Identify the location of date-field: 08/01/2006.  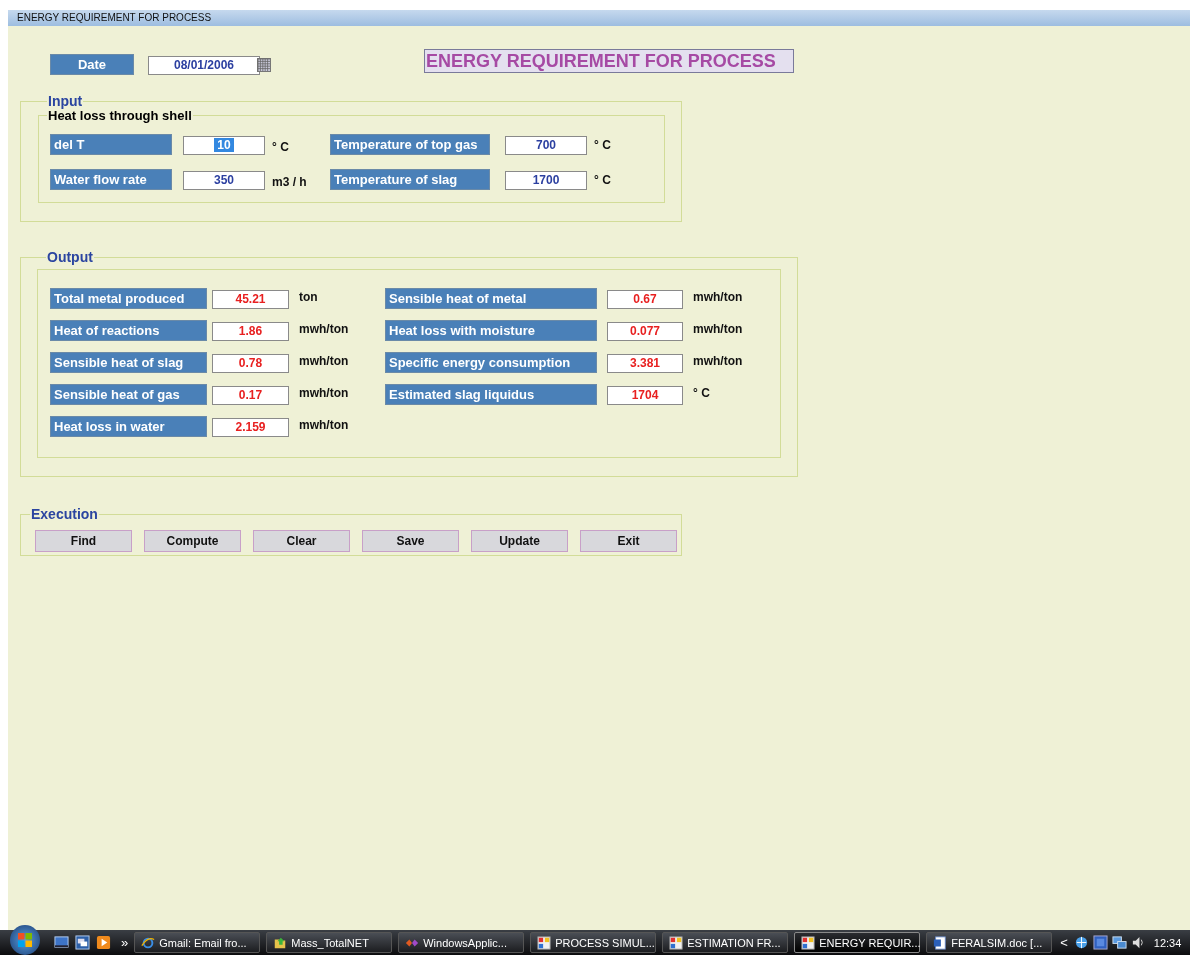
(204, 65).